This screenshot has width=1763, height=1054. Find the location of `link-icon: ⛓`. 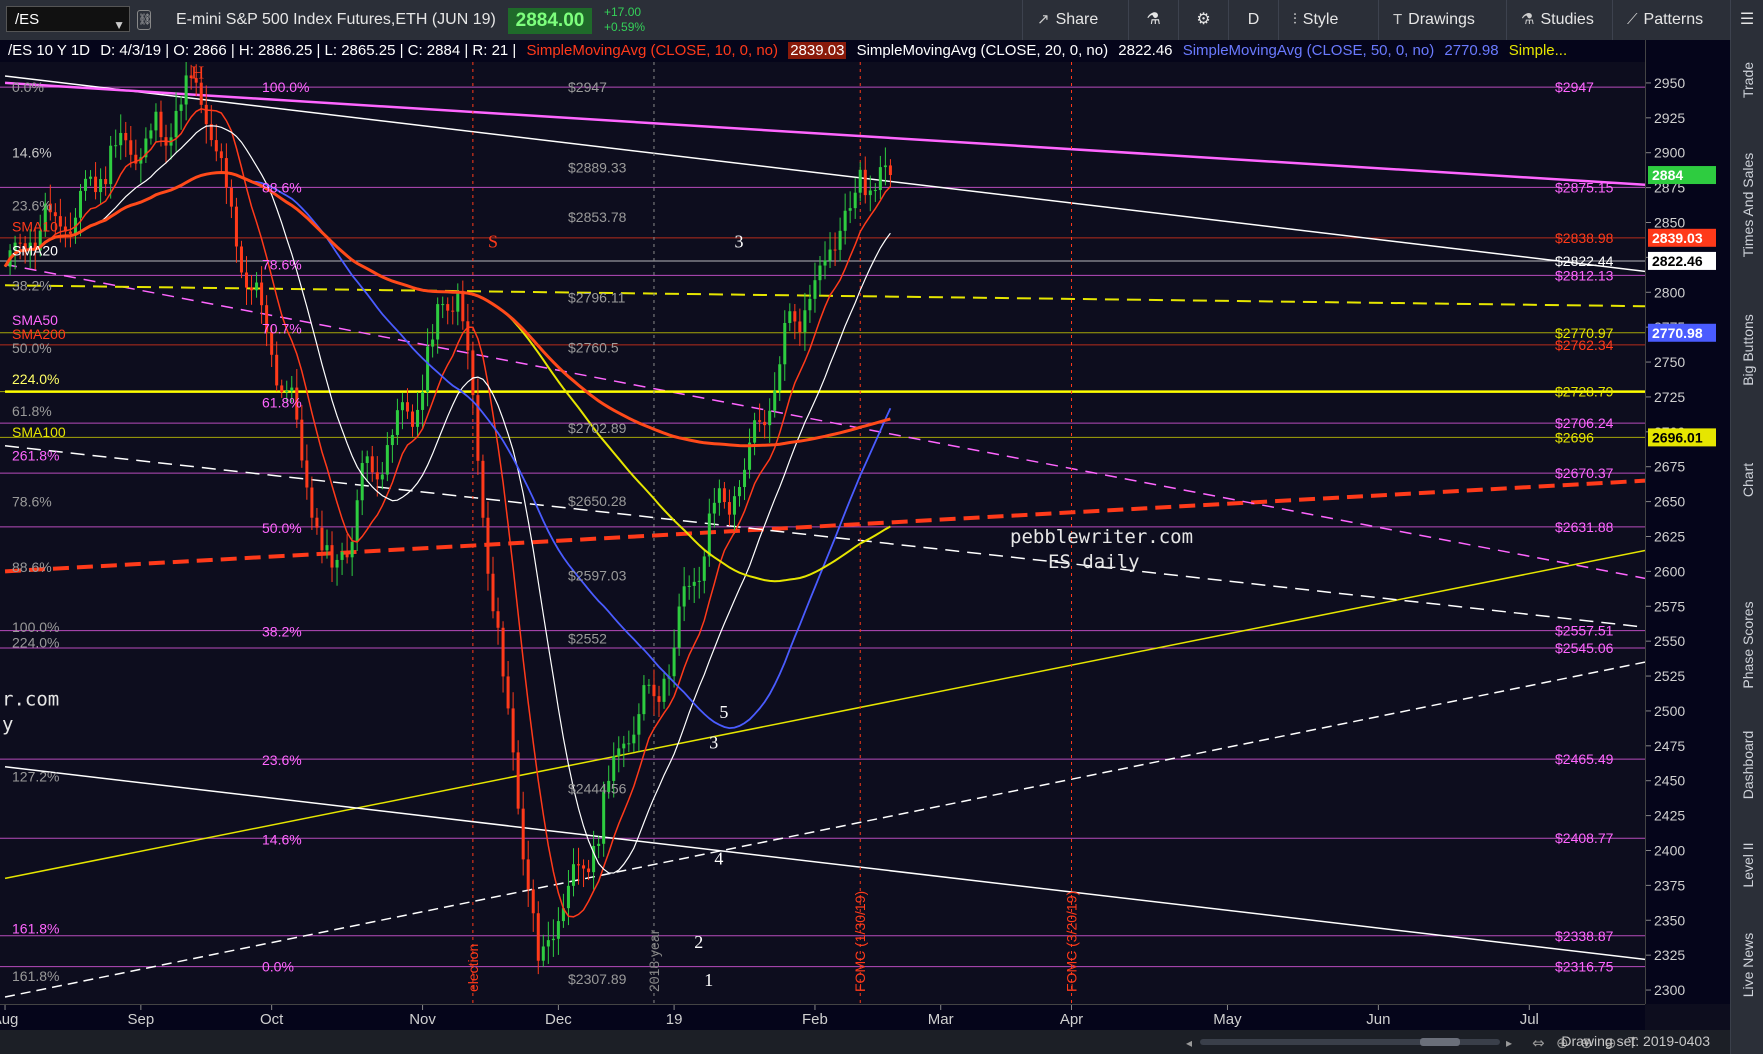

link-icon: ⛓ is located at coordinates (144, 20).